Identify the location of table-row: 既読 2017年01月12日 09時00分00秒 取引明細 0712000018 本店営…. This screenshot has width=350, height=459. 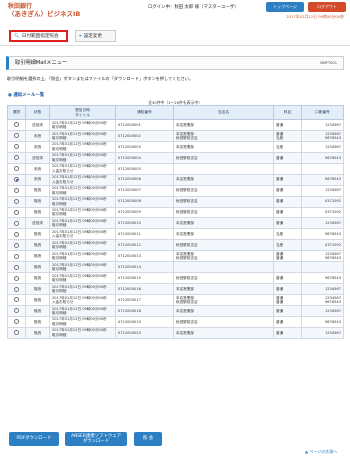
(175, 310).